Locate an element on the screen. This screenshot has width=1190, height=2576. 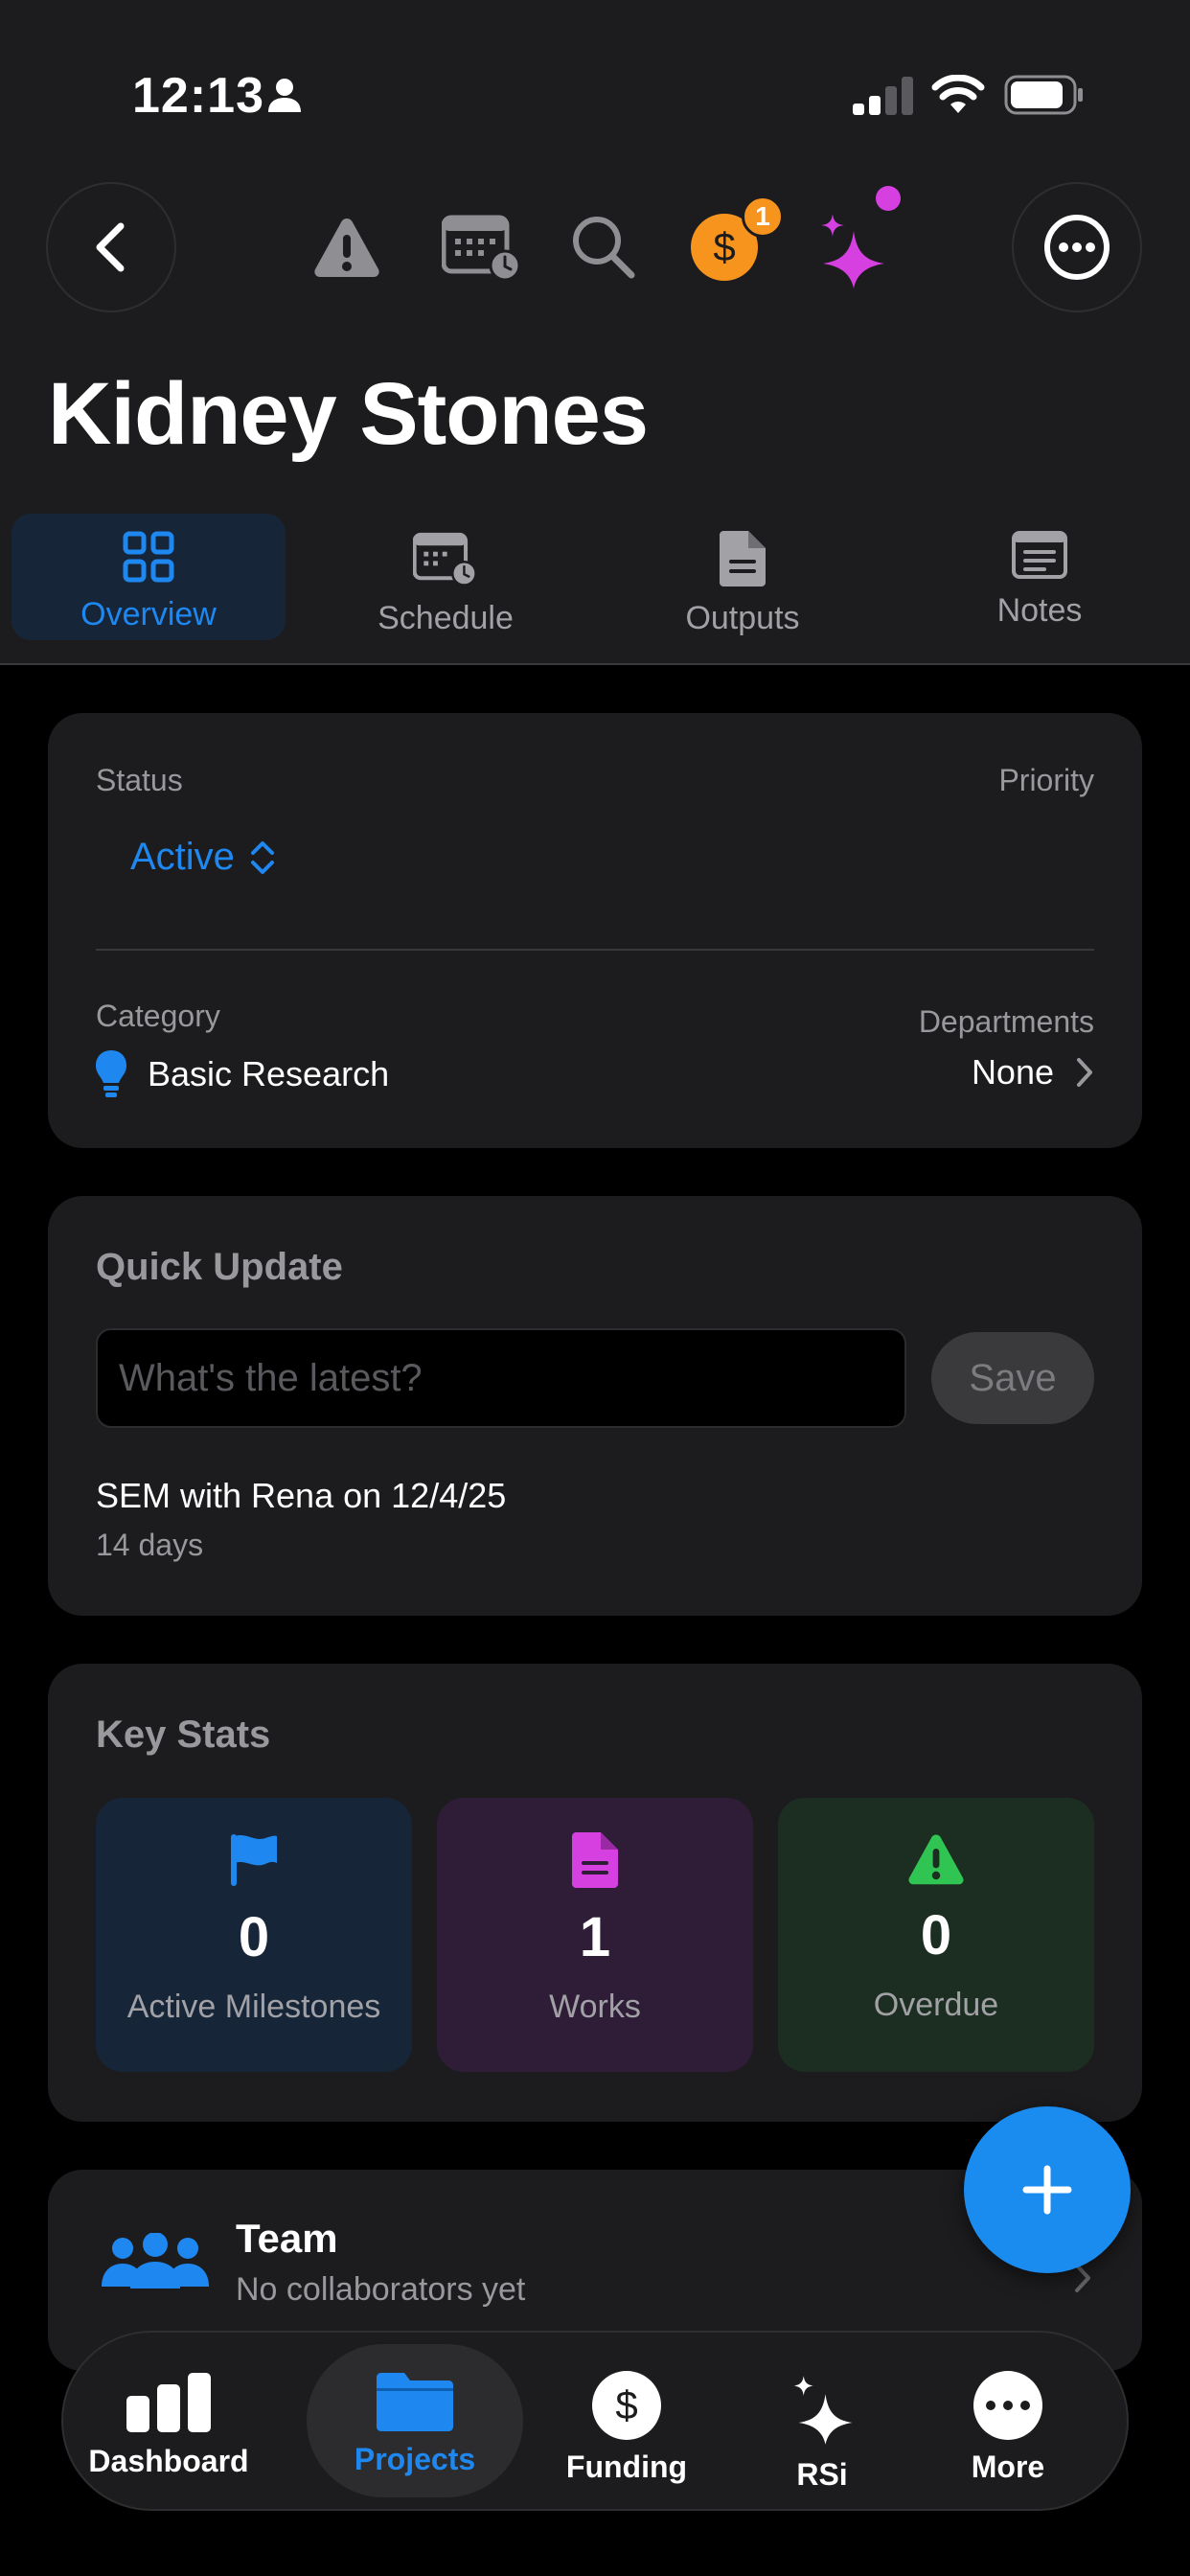
priority-label: Priority is located at coordinates (1046, 780).